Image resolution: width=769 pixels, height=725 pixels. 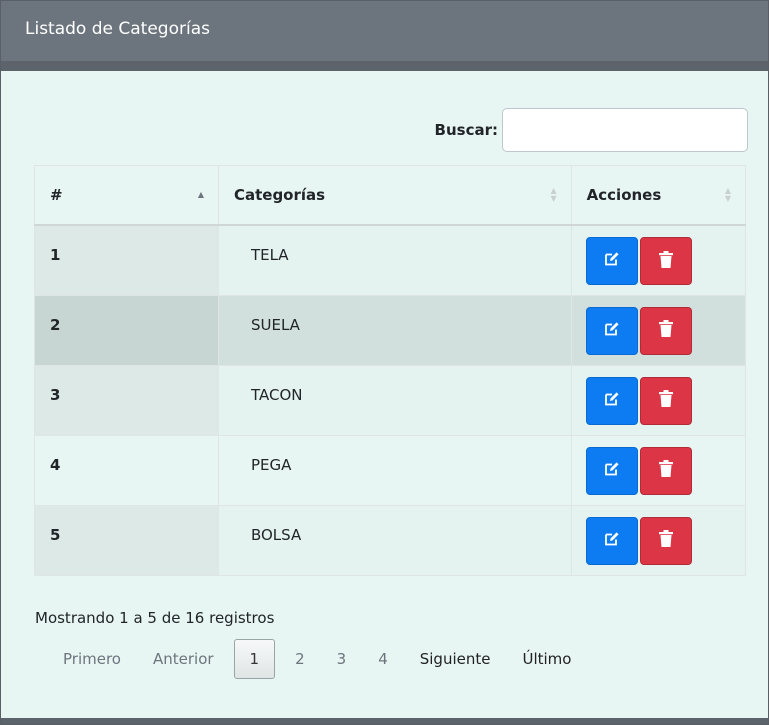 I want to click on table-row: 3 TACON, so click(x=390, y=400).